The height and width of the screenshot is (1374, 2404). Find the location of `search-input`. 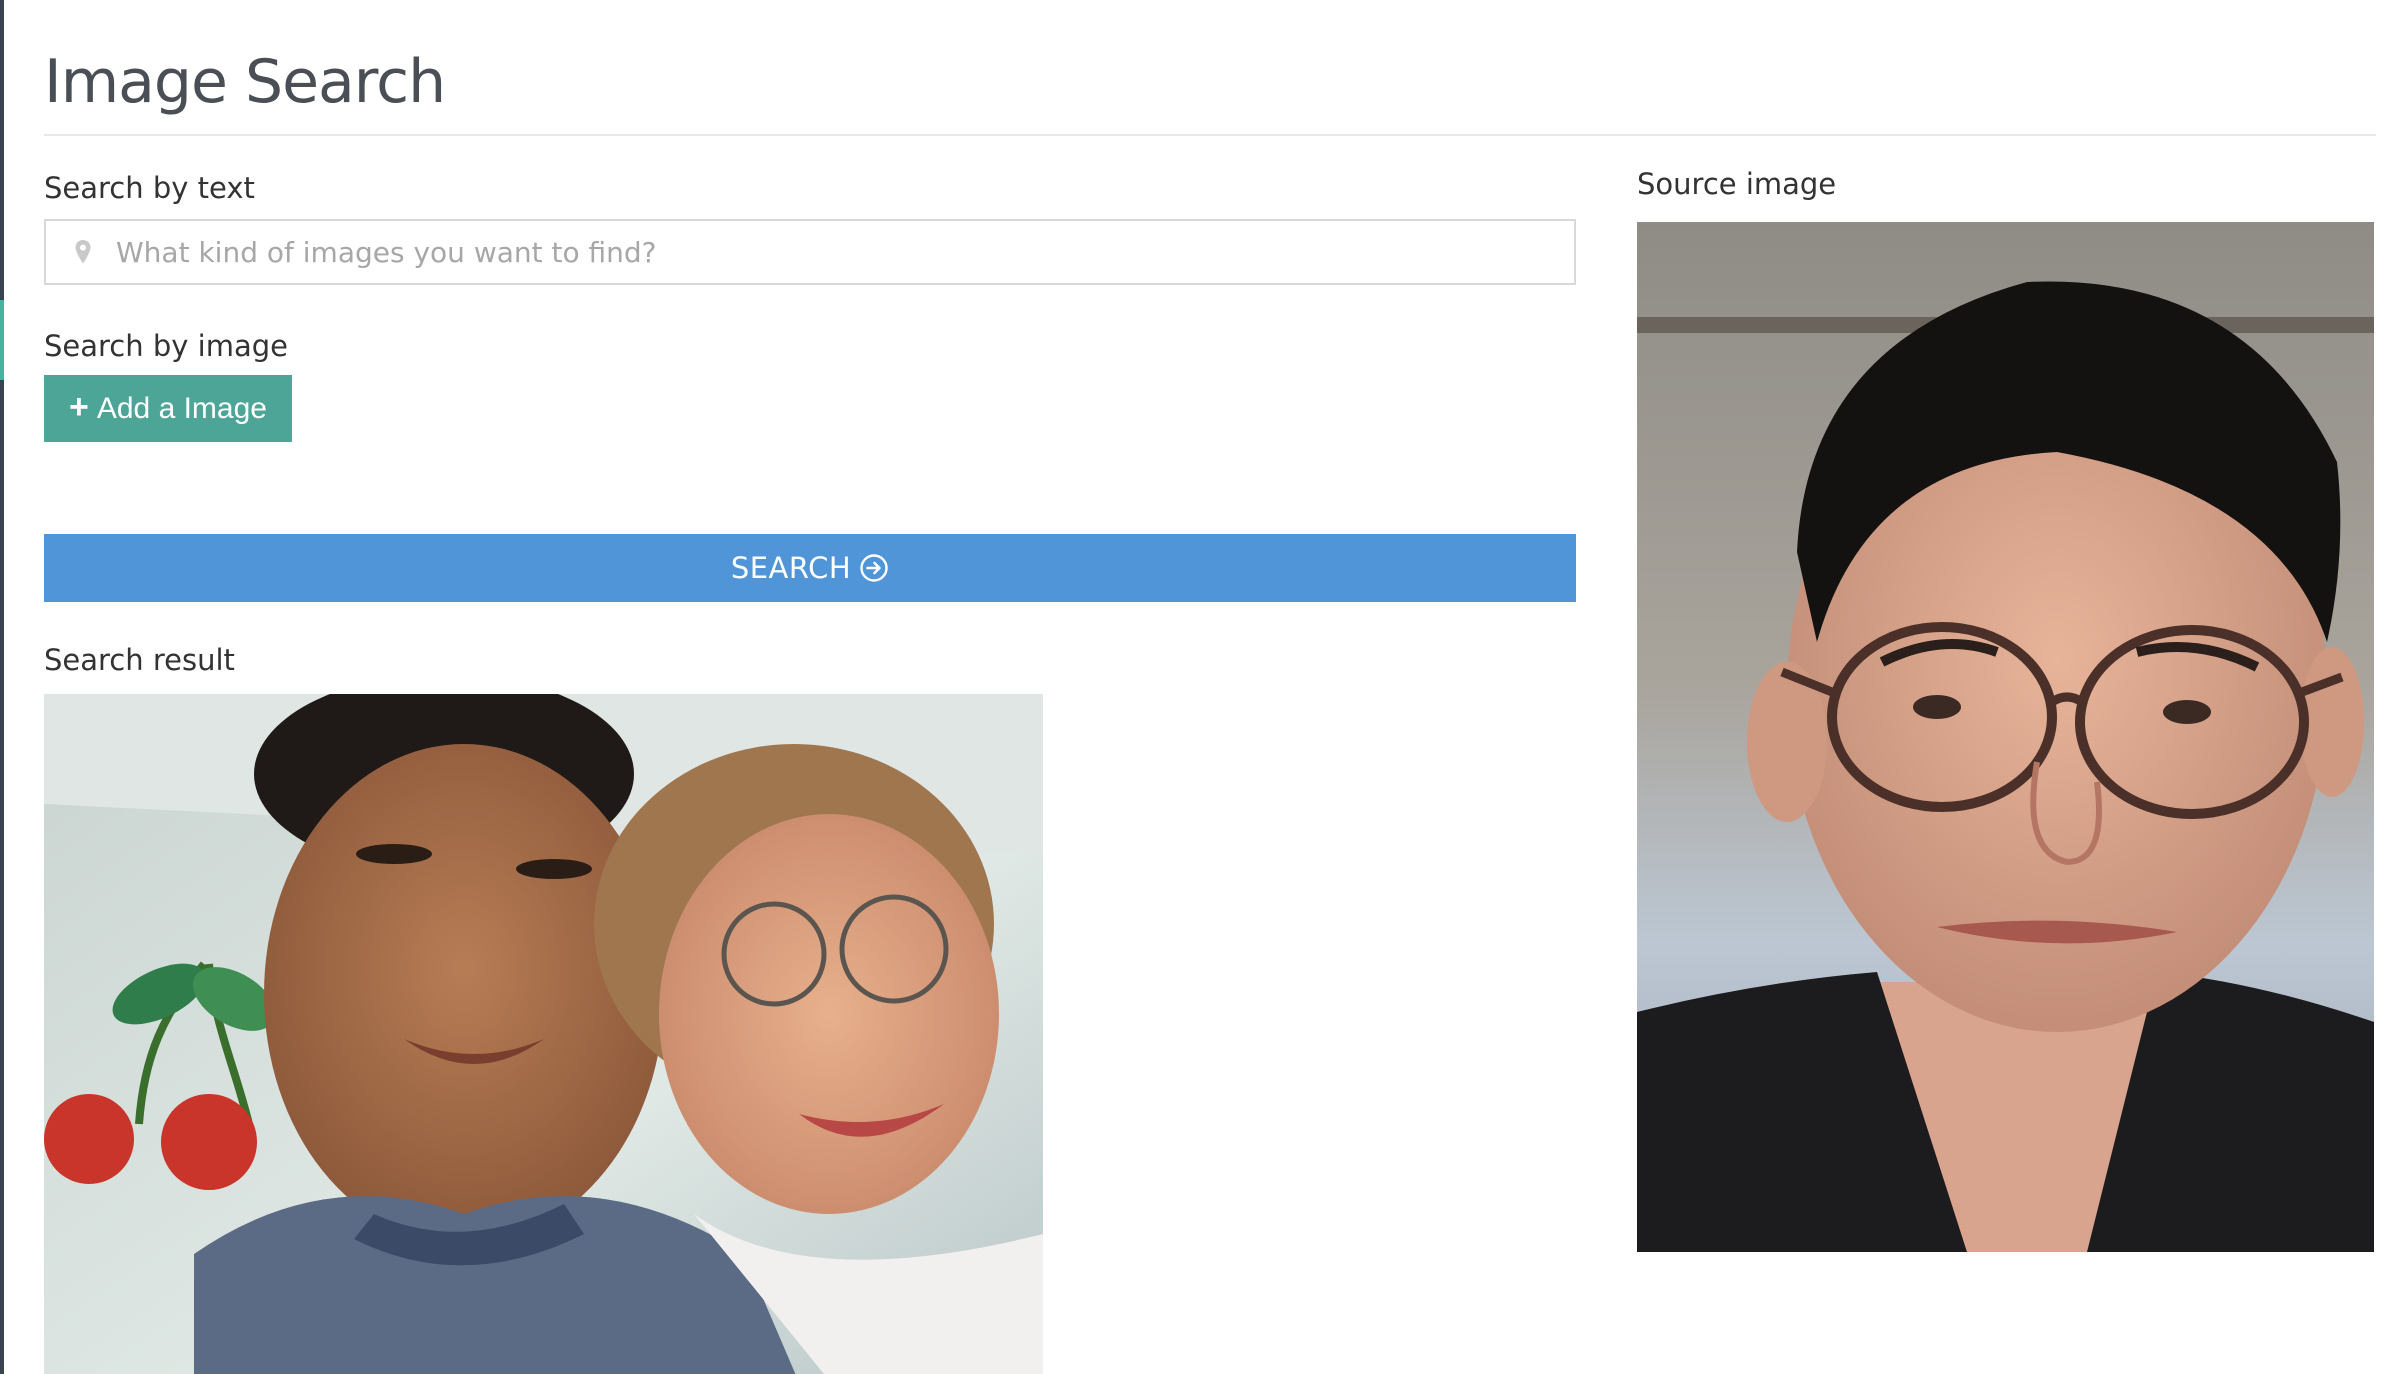

search-input is located at coordinates (845, 252).